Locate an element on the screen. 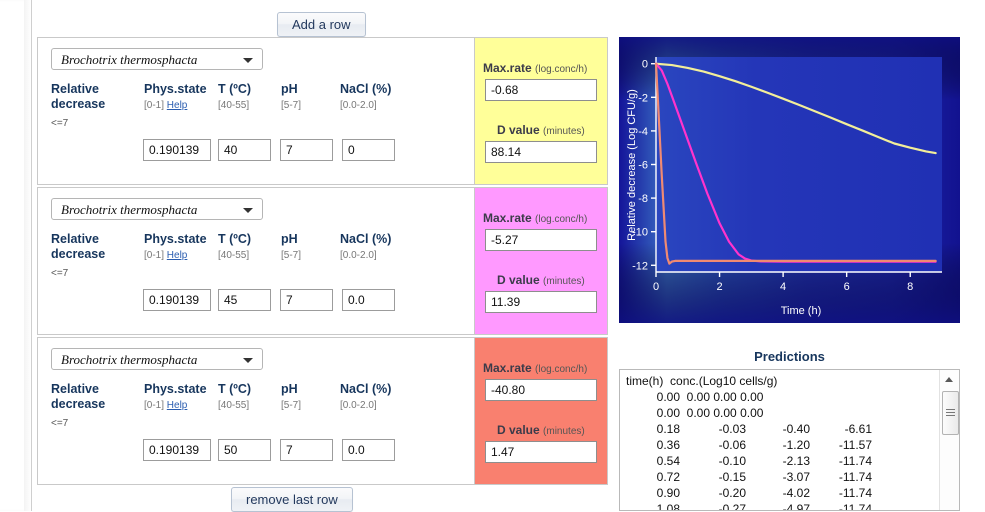 Image resolution: width=985 pixels, height=512 pixels. add-row-button: Add a row is located at coordinates (321, 24).